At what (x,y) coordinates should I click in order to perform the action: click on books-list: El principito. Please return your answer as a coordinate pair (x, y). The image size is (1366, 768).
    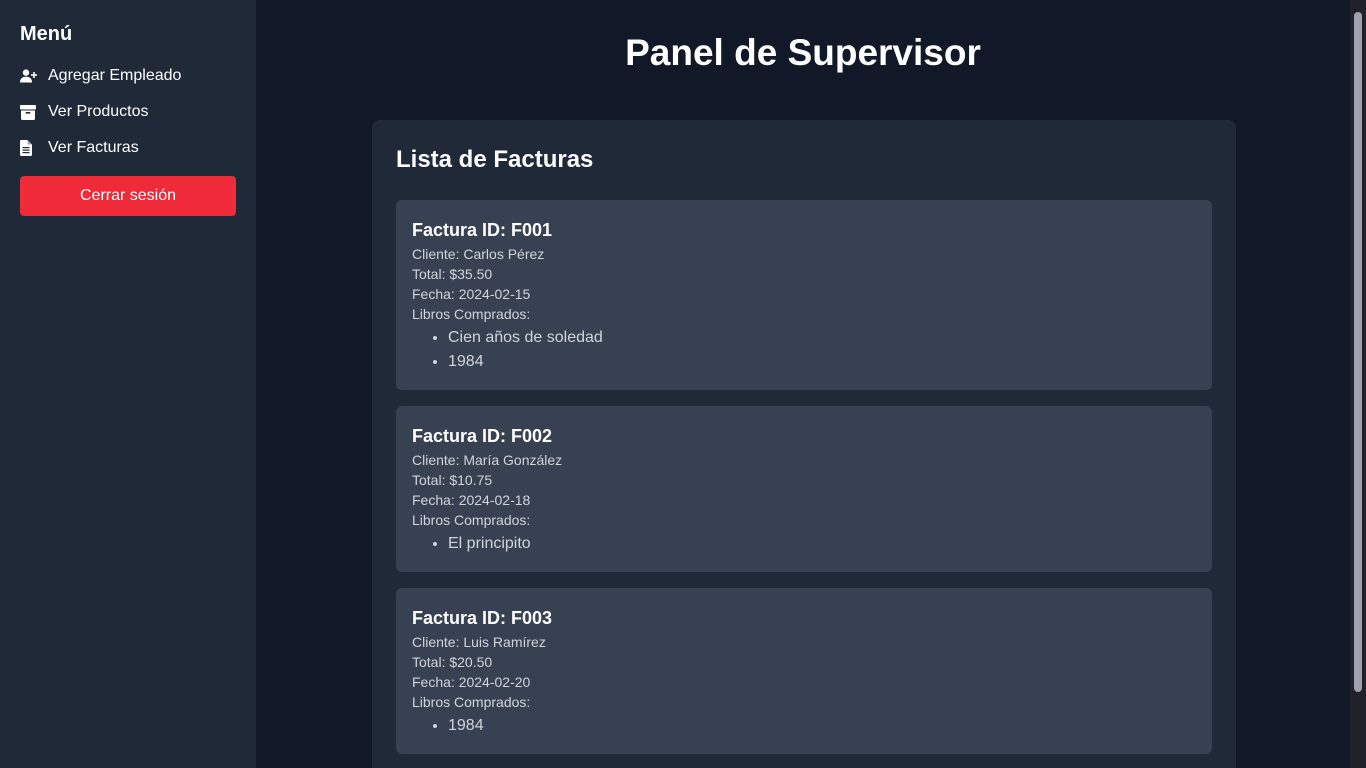
    Looking at the image, I should click on (804, 544).